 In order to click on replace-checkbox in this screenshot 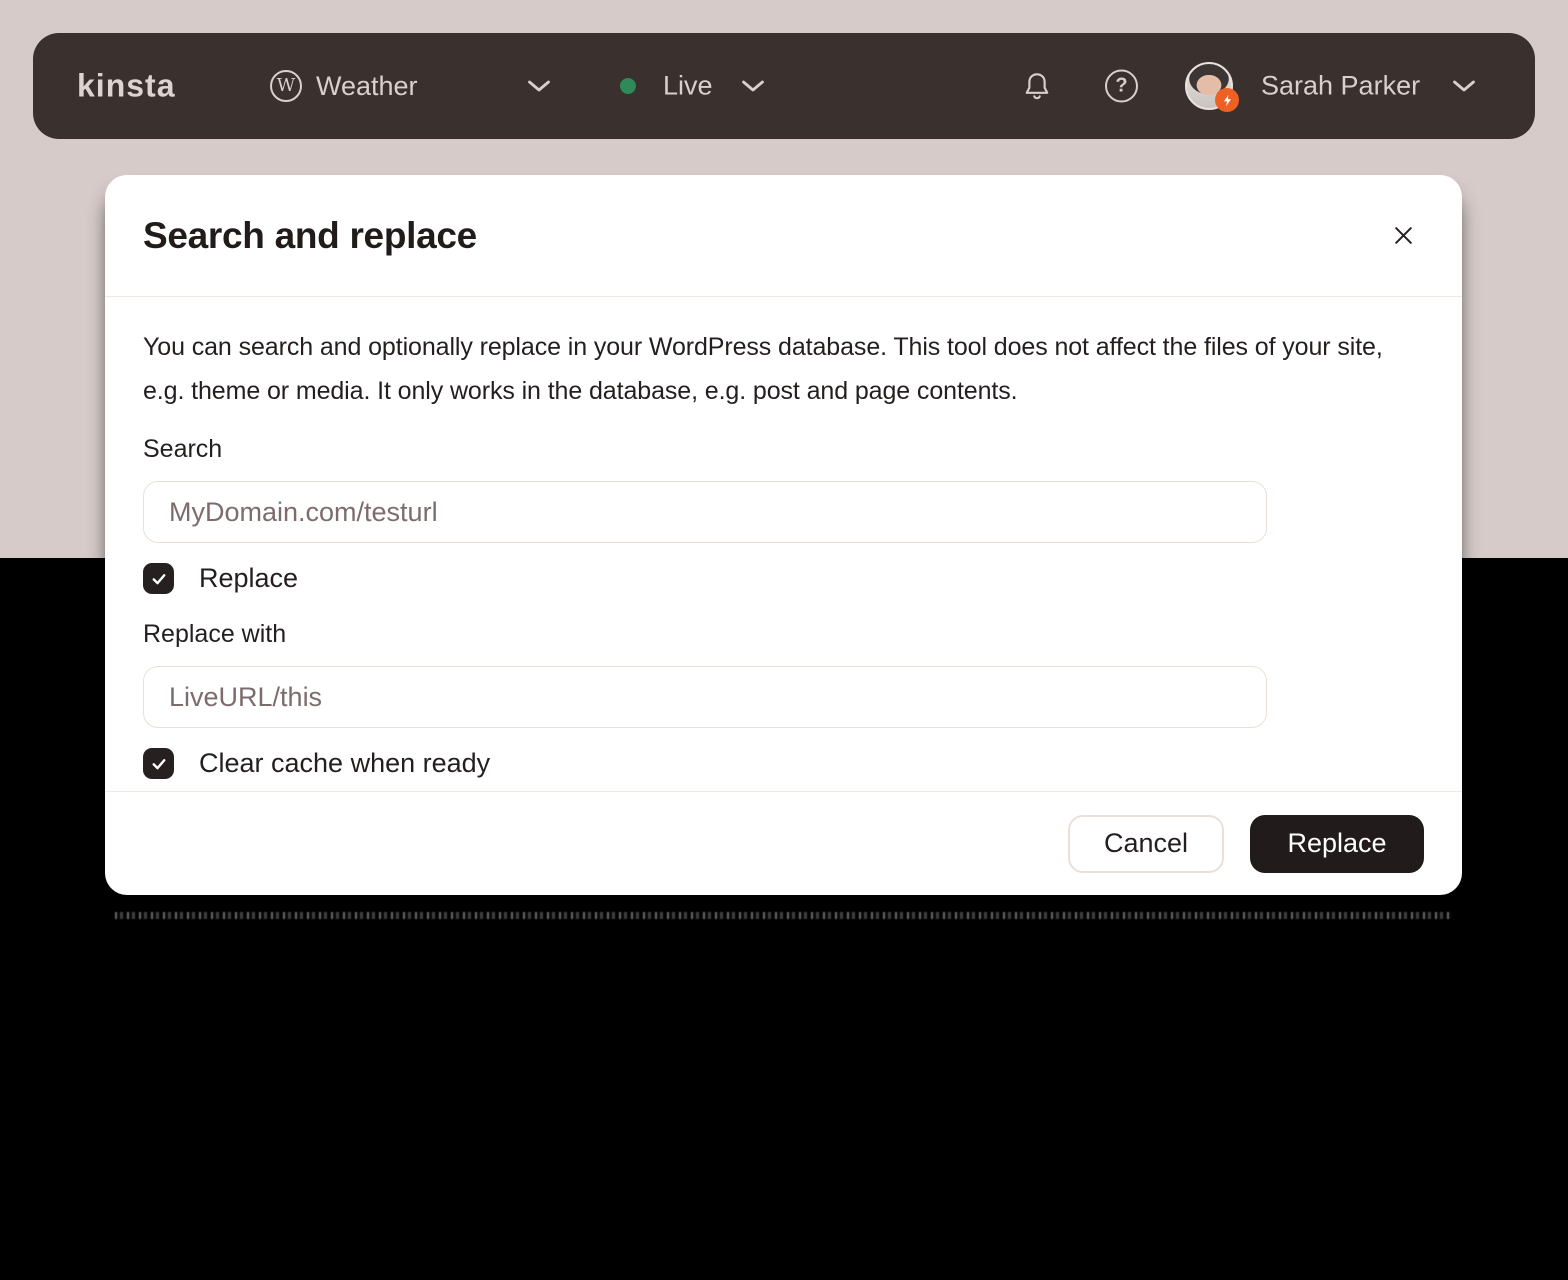, I will do `click(158, 578)`.